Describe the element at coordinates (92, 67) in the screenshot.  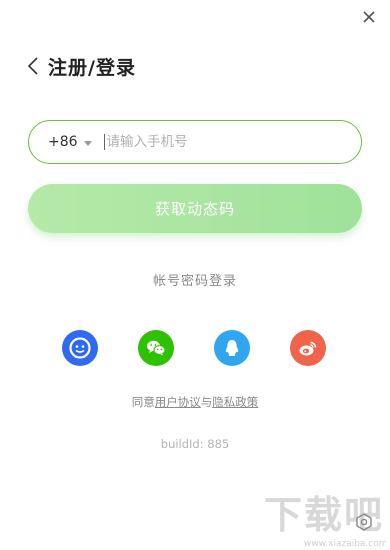
I see `page-title: 注册/登录` at that location.